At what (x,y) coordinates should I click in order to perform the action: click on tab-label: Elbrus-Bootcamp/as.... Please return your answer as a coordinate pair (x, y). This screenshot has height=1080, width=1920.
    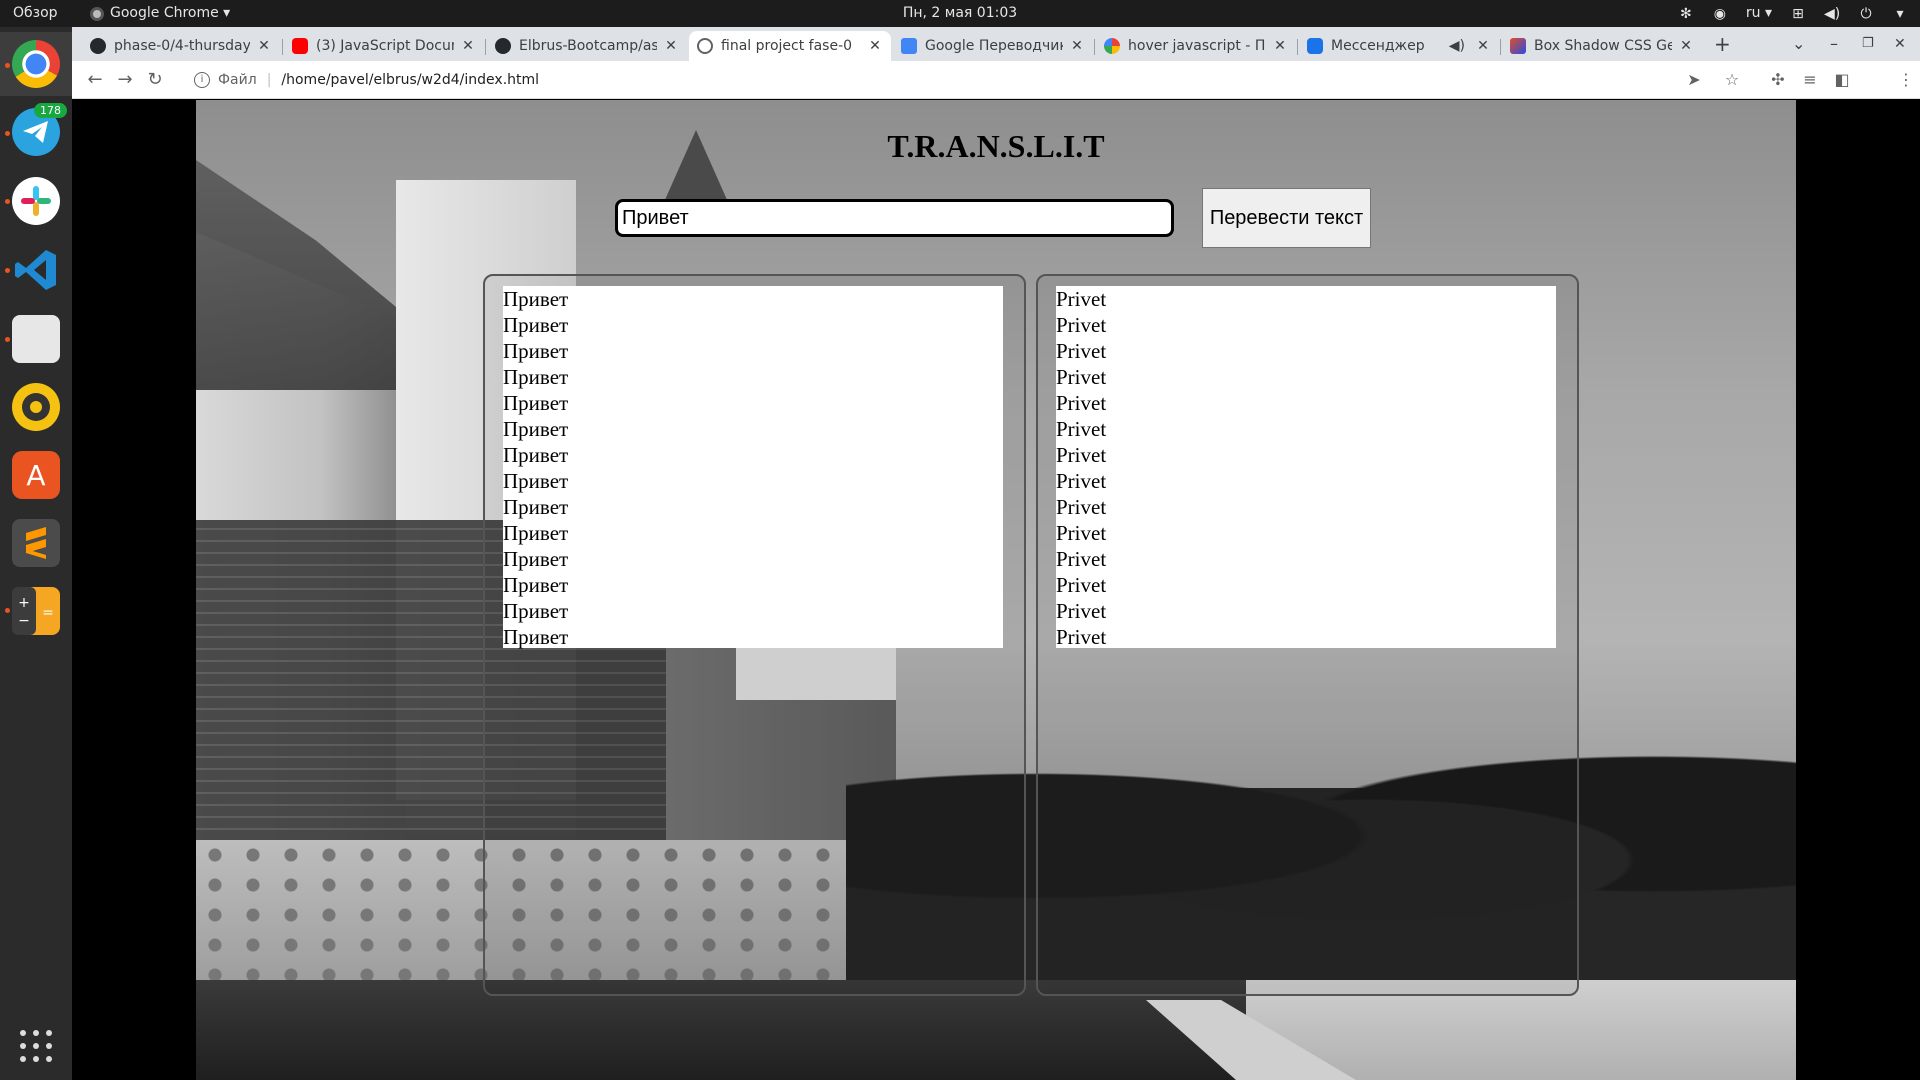
    Looking at the image, I should click on (588, 46).